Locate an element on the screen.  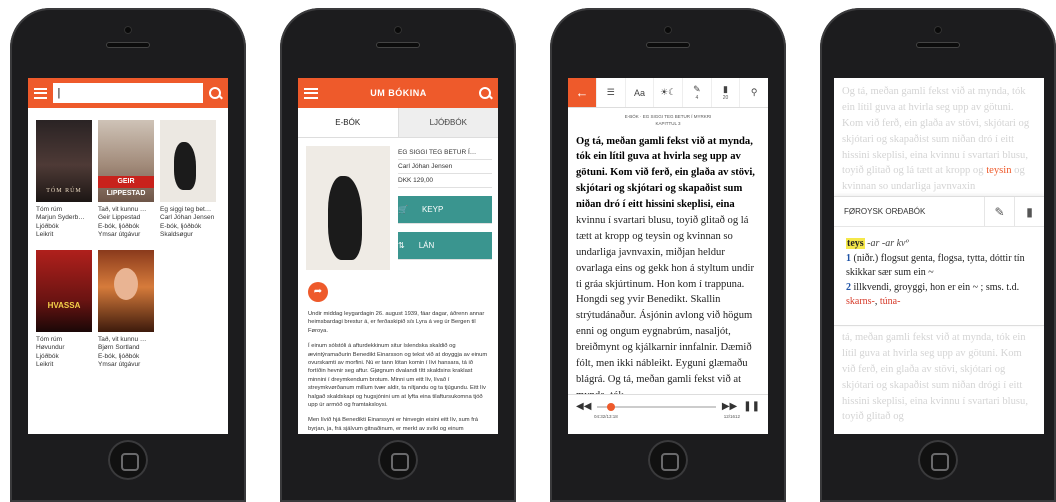
loan-button: ⇅ LÁN is located at coordinates (445, 246).